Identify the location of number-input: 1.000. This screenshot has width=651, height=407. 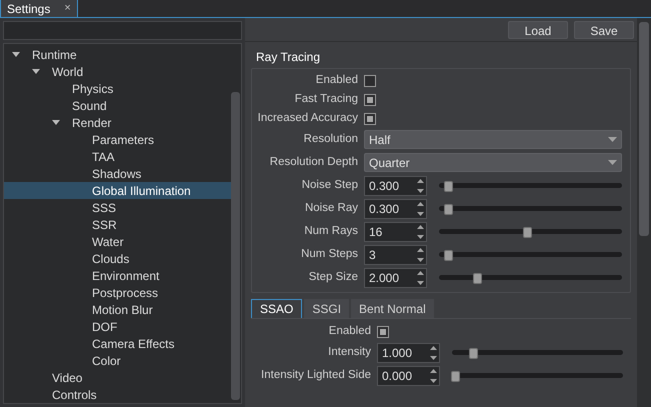
(408, 352).